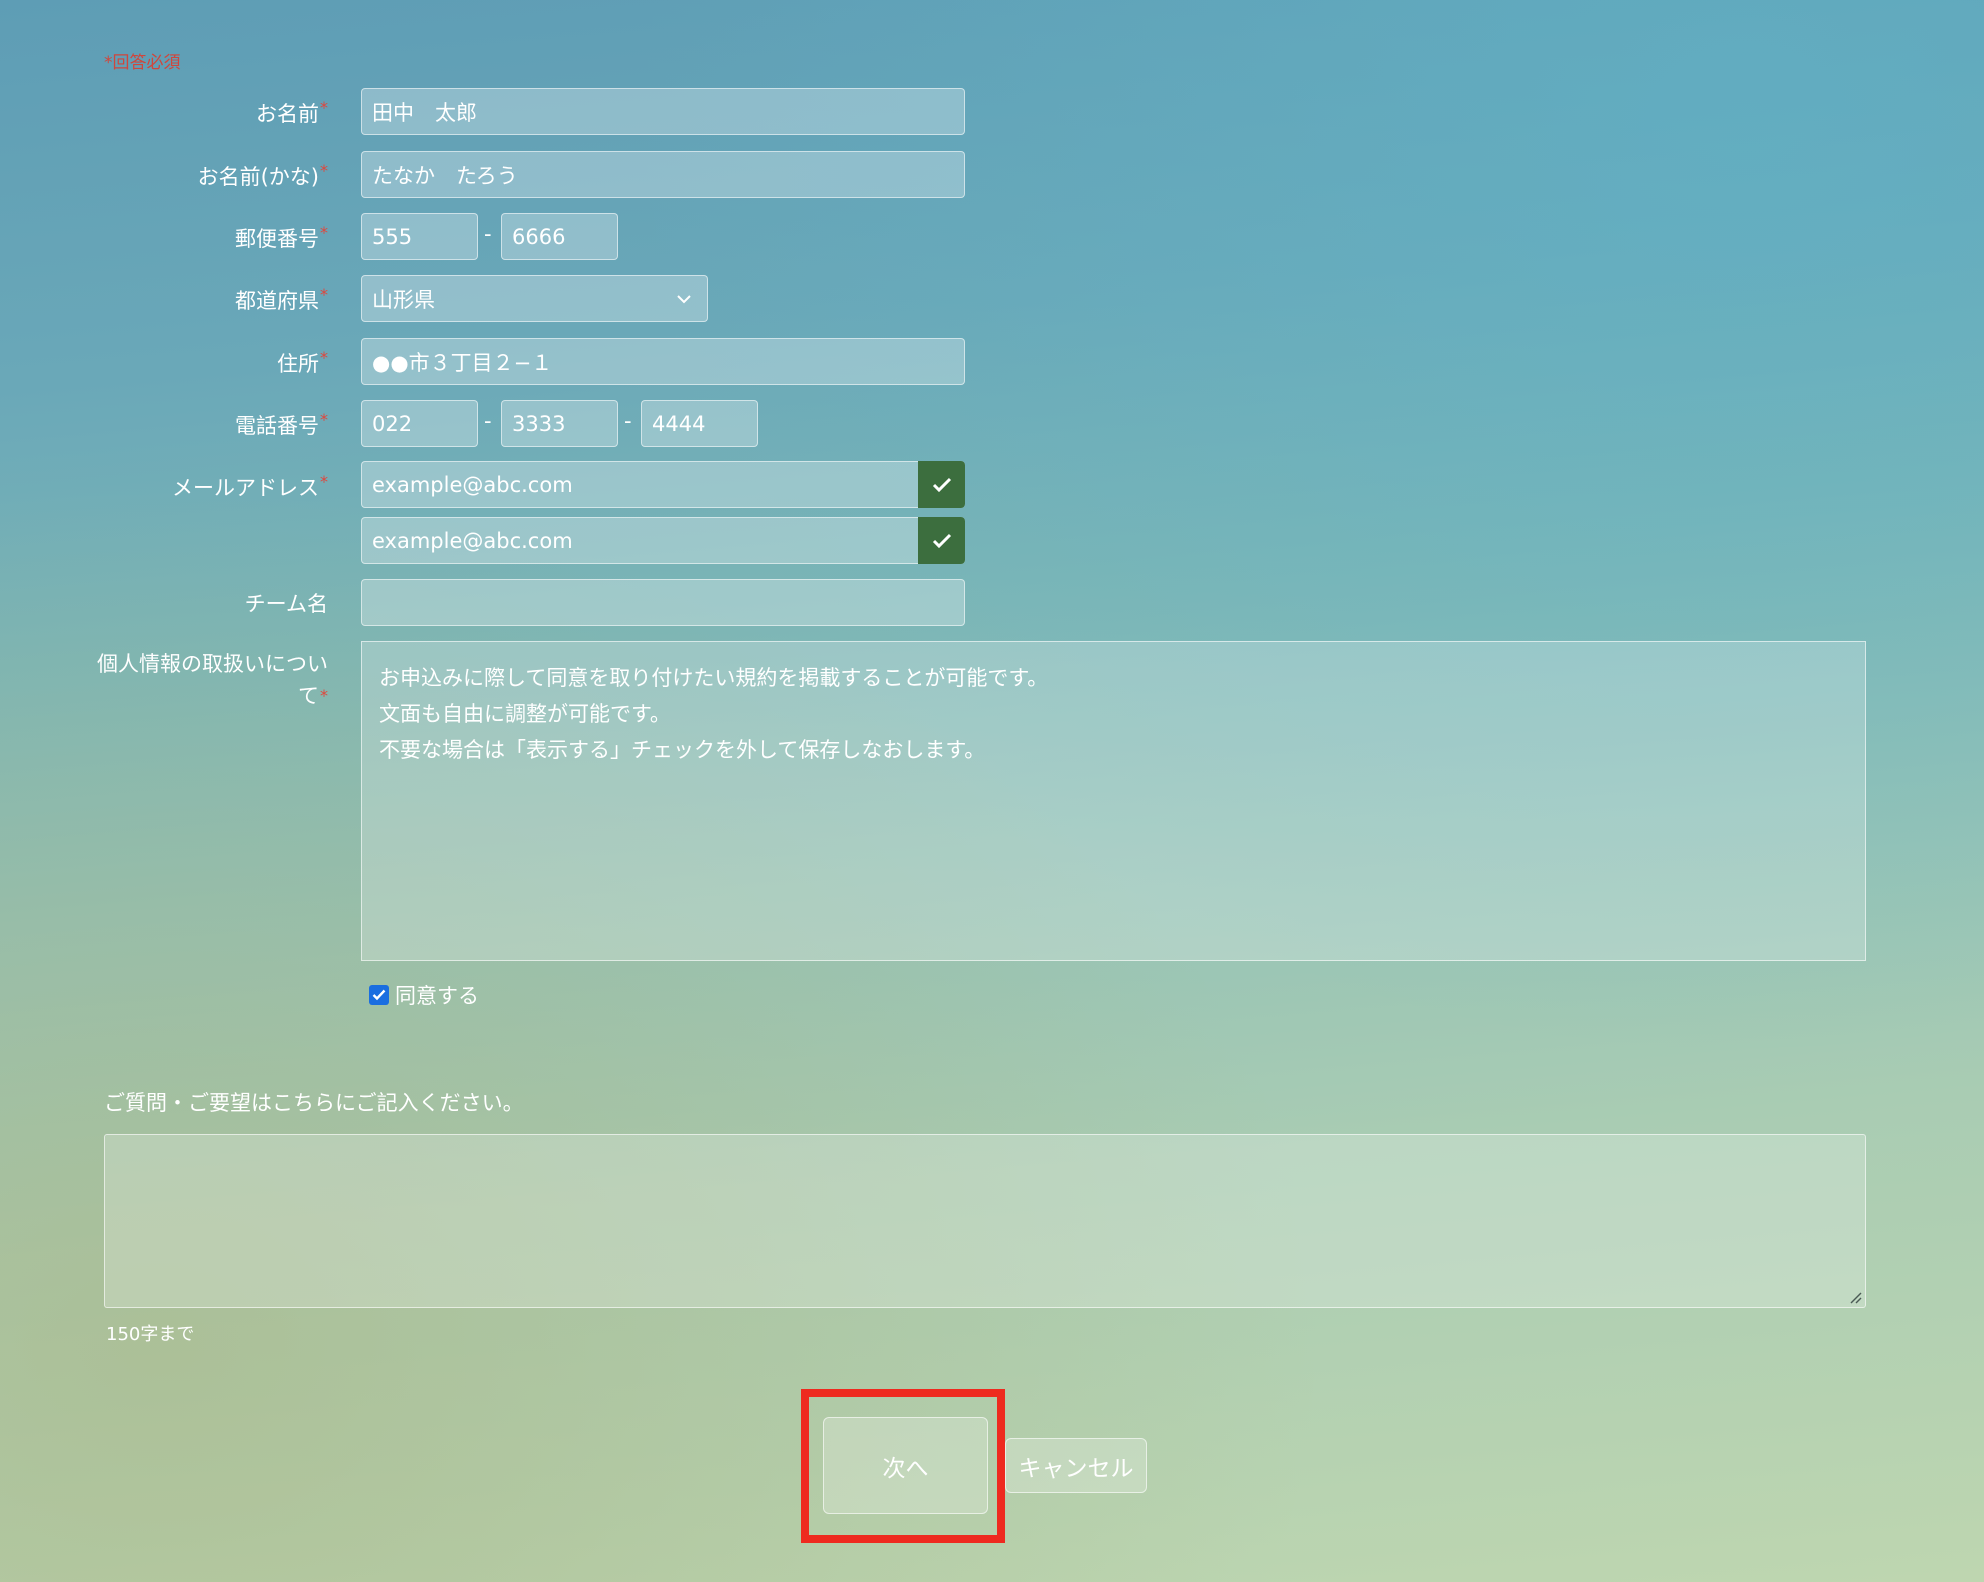  What do you see at coordinates (663, 111) in the screenshot?
I see `name-input: 田中 太郎` at bounding box center [663, 111].